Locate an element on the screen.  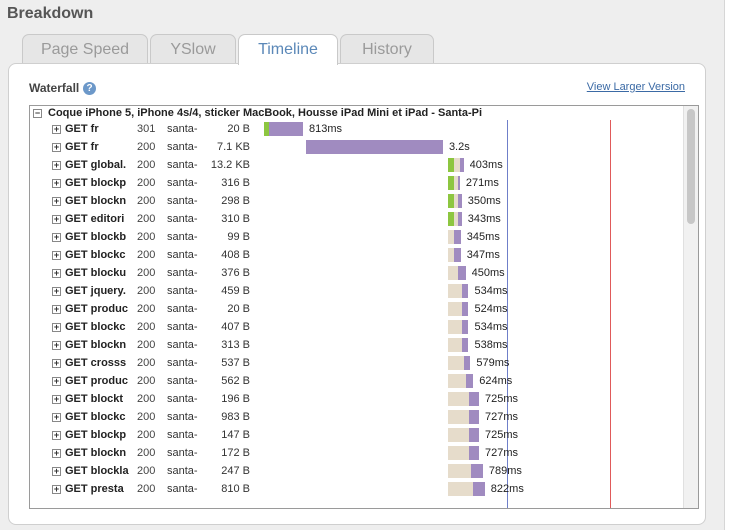
table-row: + GET editori 200 santa- 310 B 343ms is located at coordinates (356, 219).